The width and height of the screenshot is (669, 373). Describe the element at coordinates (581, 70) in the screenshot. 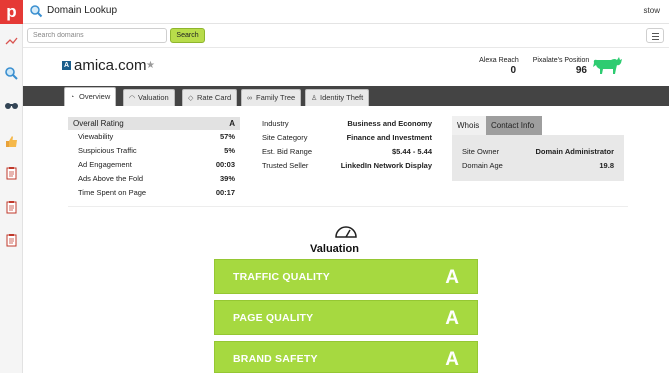

I see `pixalate-position-value: 96` at that location.